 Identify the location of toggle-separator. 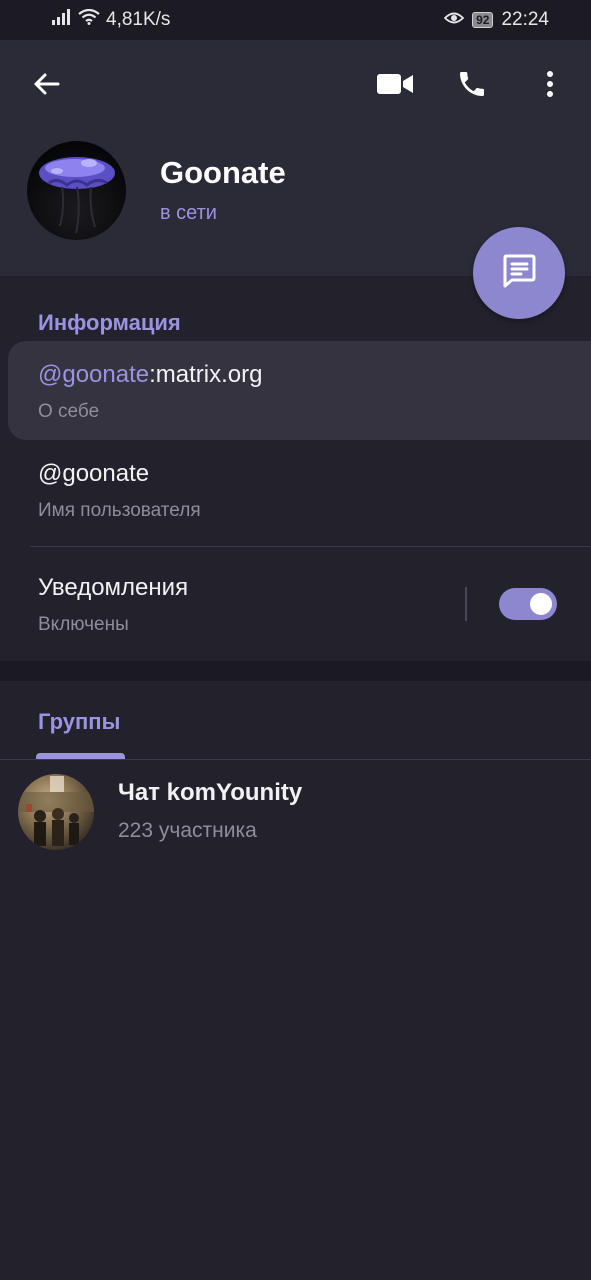
(466, 604).